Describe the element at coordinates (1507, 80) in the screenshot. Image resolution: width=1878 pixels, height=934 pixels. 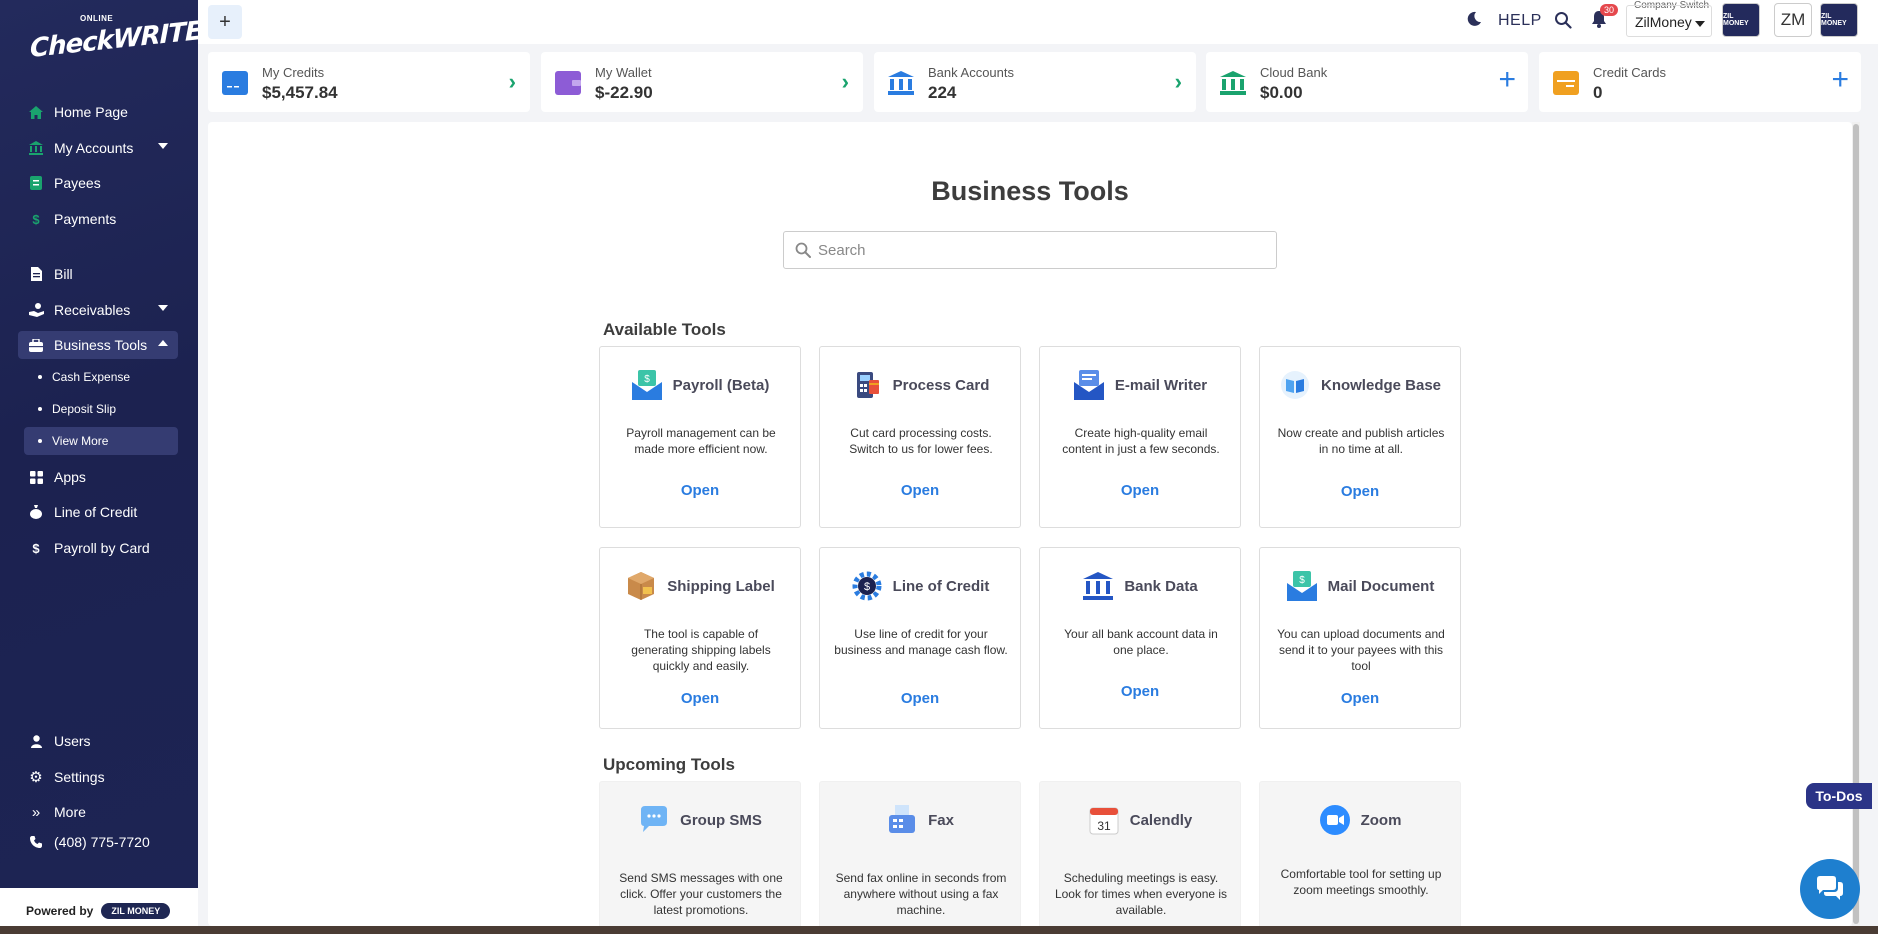
I see `add-cloud-bank-button: +` at that location.